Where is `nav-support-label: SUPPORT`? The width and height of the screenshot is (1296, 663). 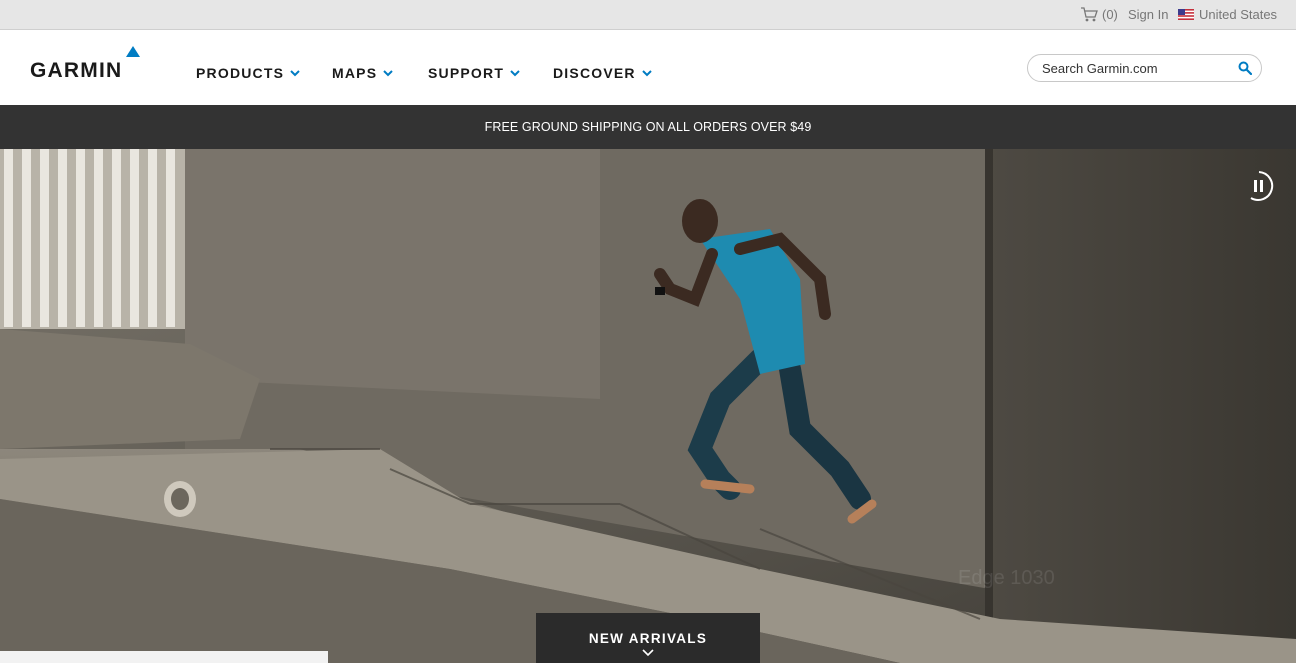 nav-support-label: SUPPORT is located at coordinates (466, 73).